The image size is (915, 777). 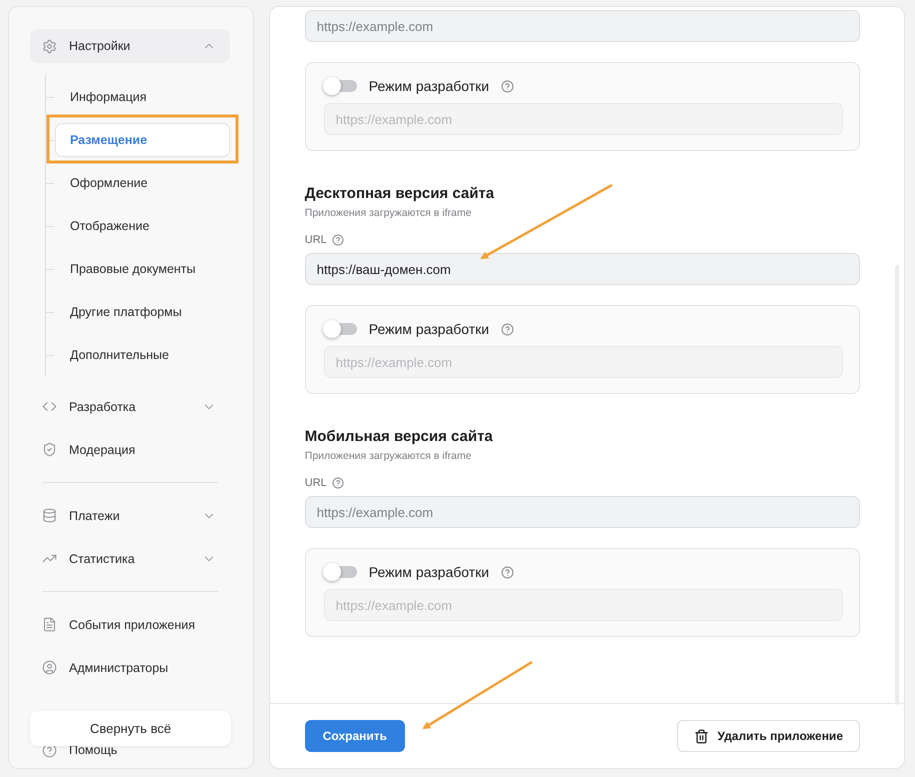 What do you see at coordinates (142, 449) in the screenshot?
I see `nav-item-label: Модерация` at bounding box center [142, 449].